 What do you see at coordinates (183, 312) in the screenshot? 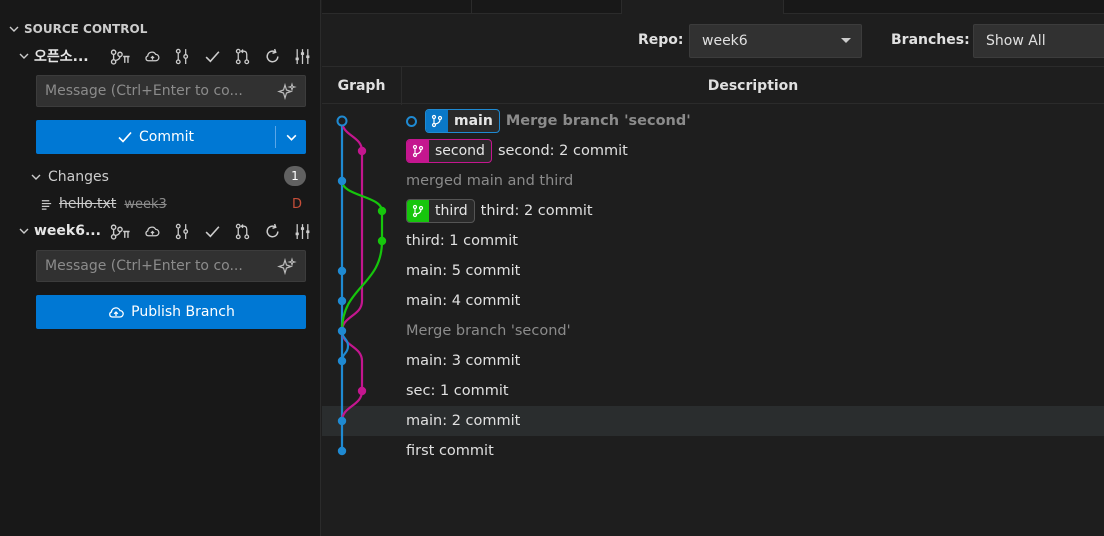
I see `publish-branch-label: Publish Branch` at bounding box center [183, 312].